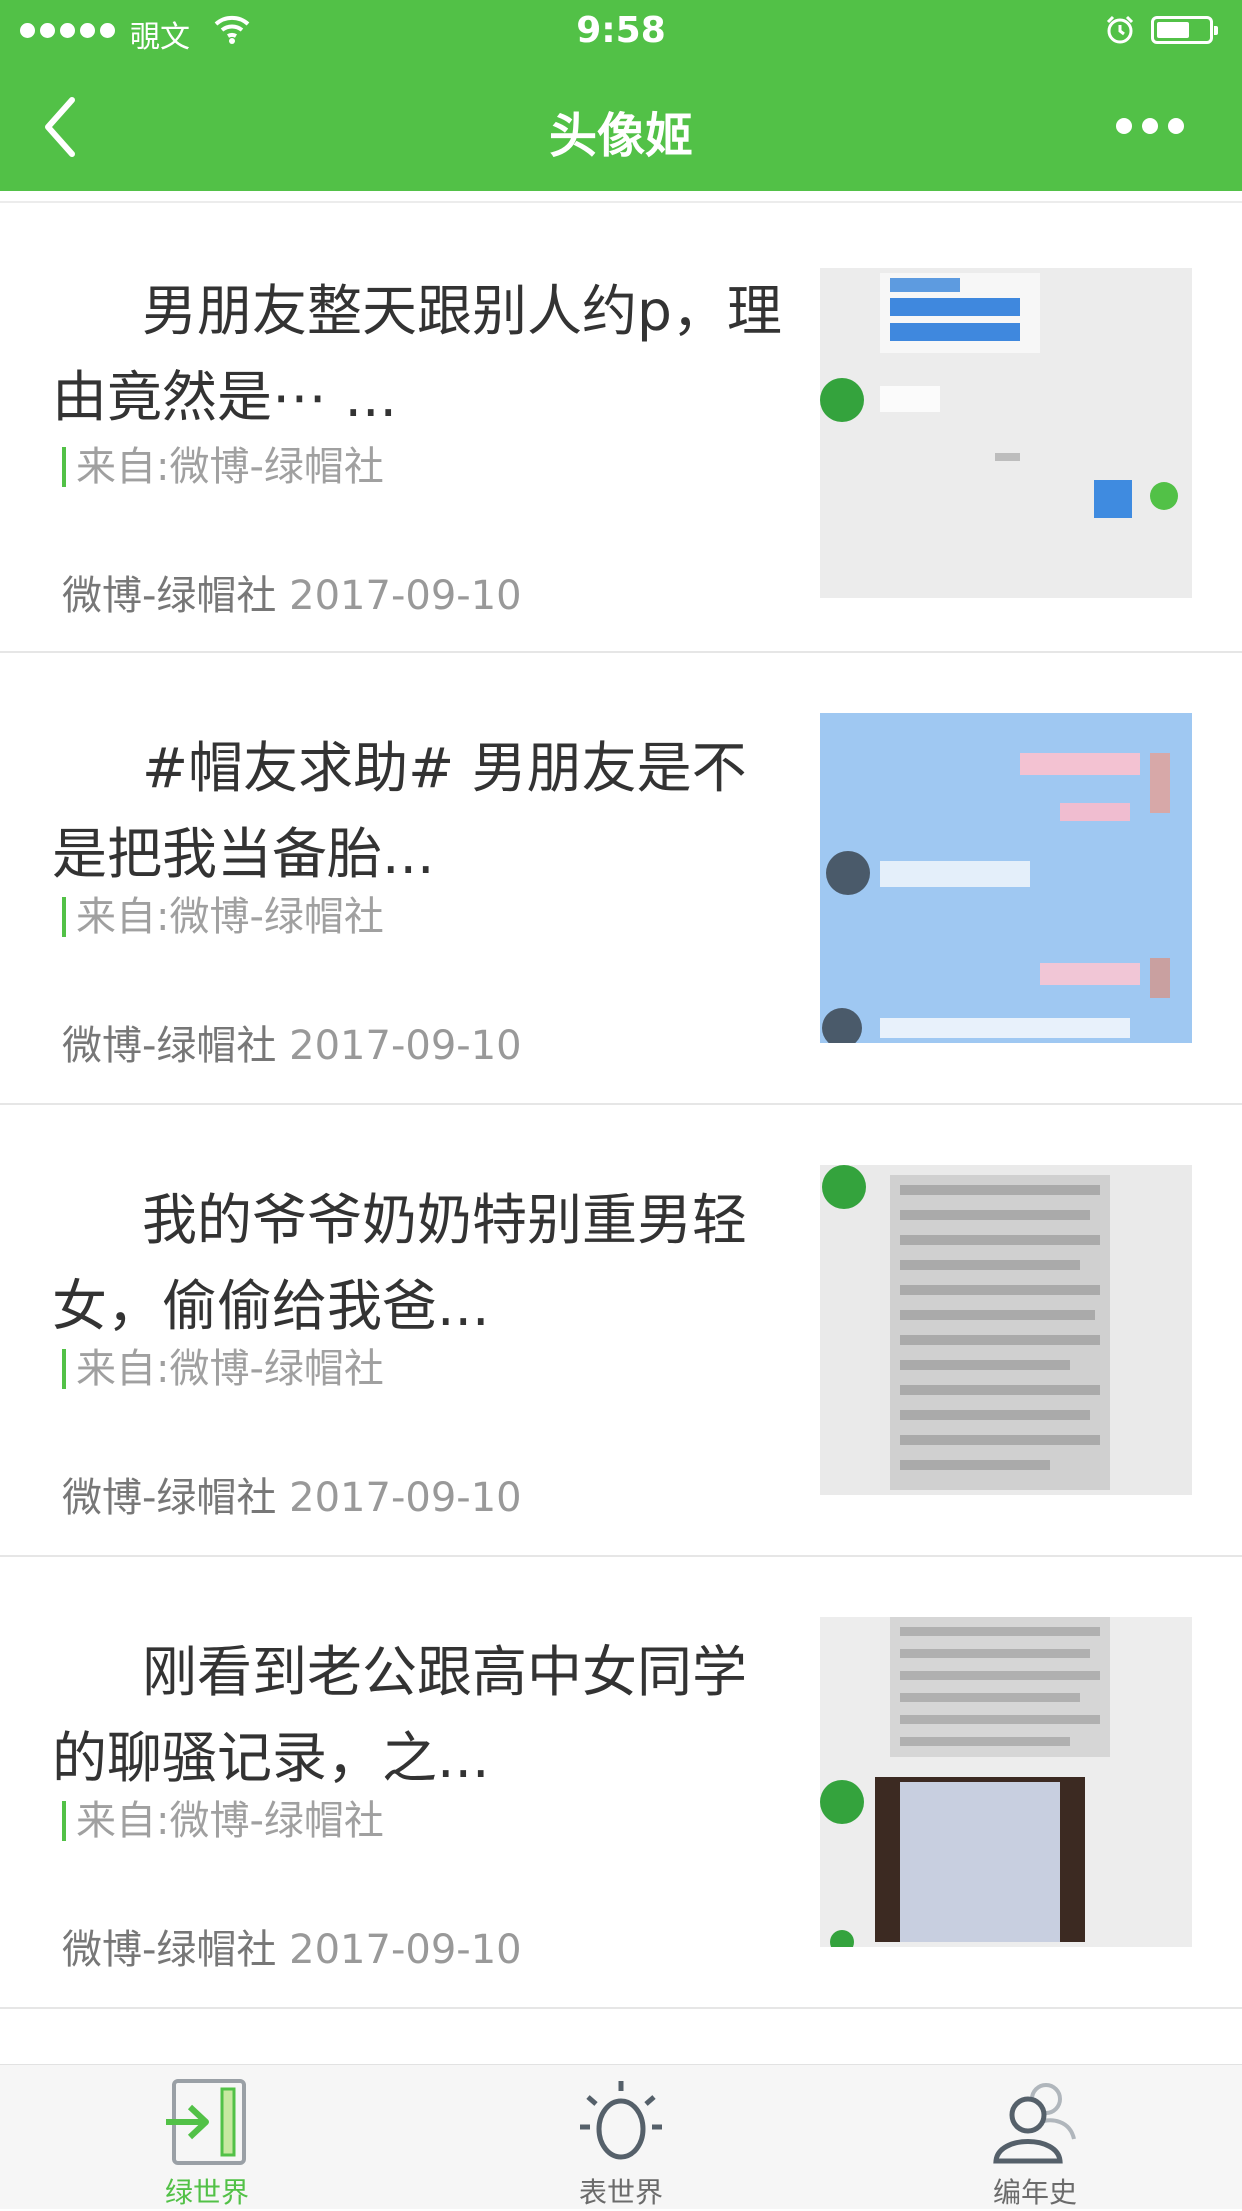  Describe the element at coordinates (1156, 126) in the screenshot. I see `more-button` at that location.